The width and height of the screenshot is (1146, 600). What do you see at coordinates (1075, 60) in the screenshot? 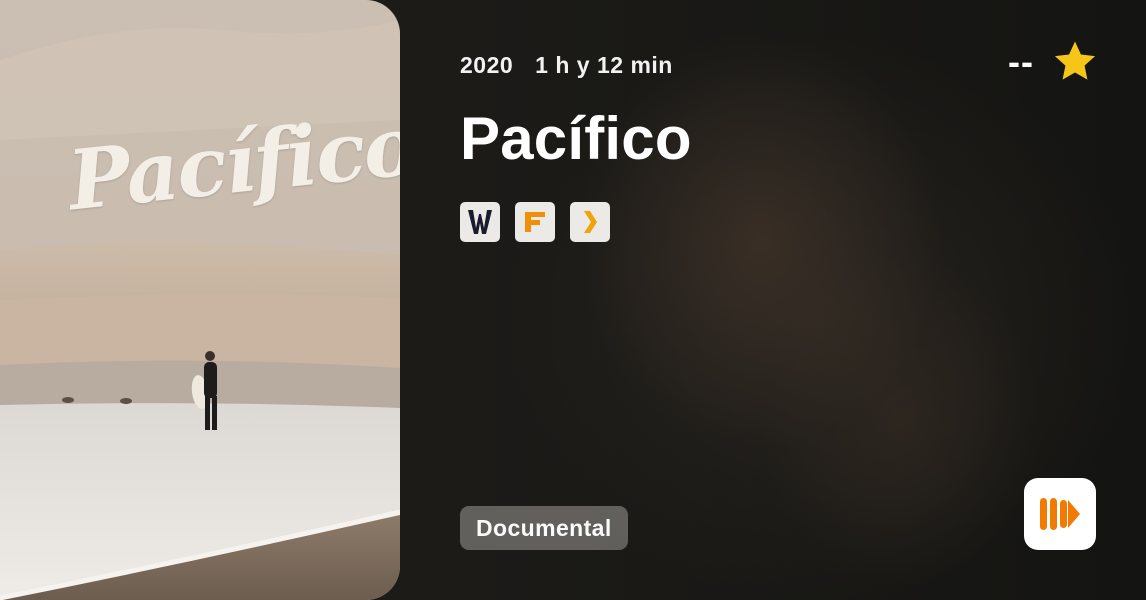
I see `star-icon` at bounding box center [1075, 60].